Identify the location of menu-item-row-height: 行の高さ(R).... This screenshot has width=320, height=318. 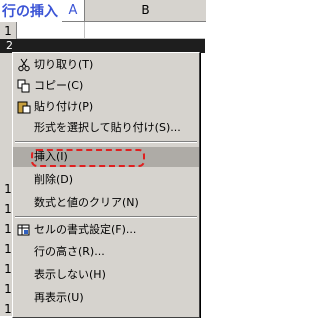
(106, 252).